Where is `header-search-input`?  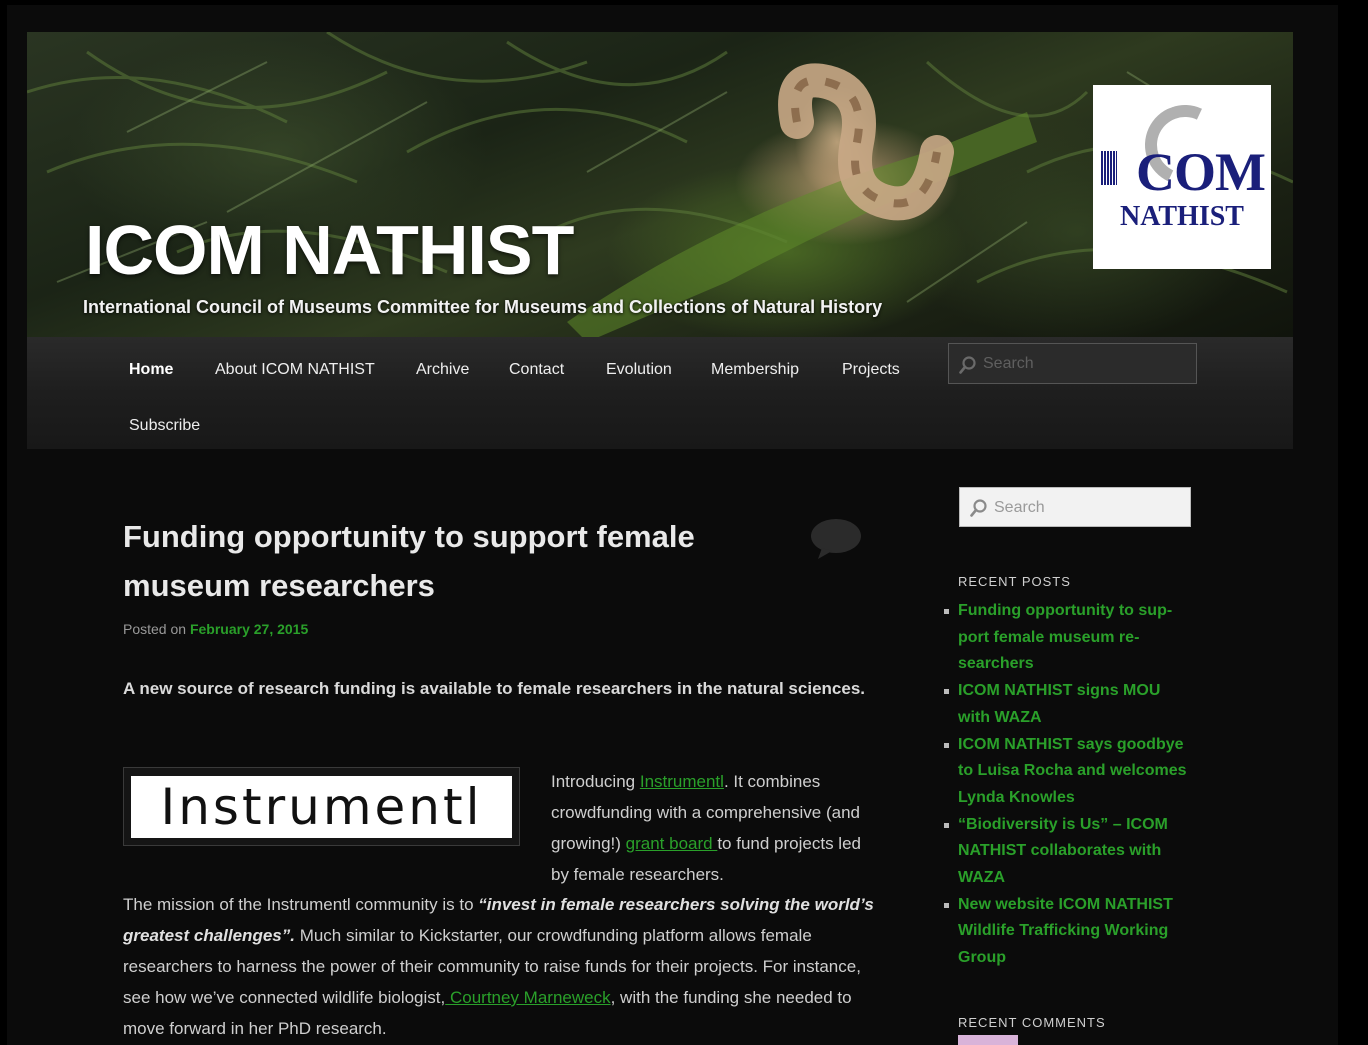 header-search-input is located at coordinates (1083, 364).